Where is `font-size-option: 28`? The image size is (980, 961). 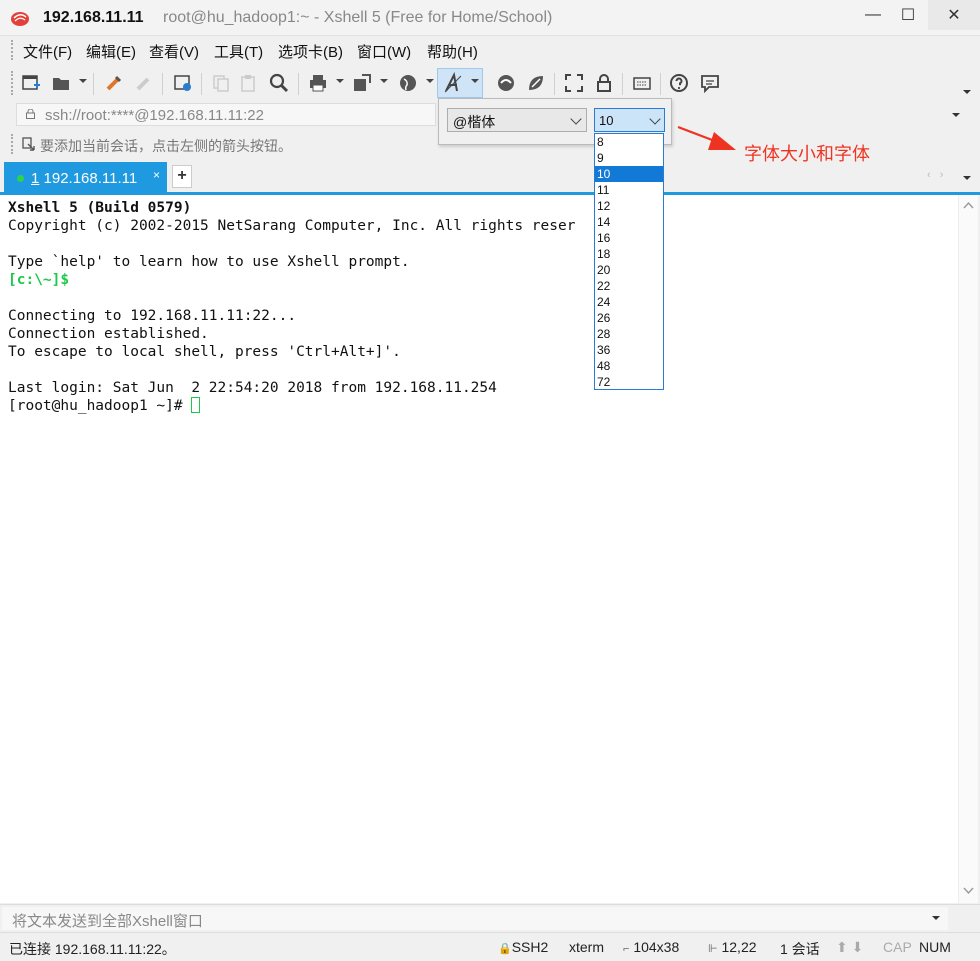
font-size-option: 28 is located at coordinates (629, 334).